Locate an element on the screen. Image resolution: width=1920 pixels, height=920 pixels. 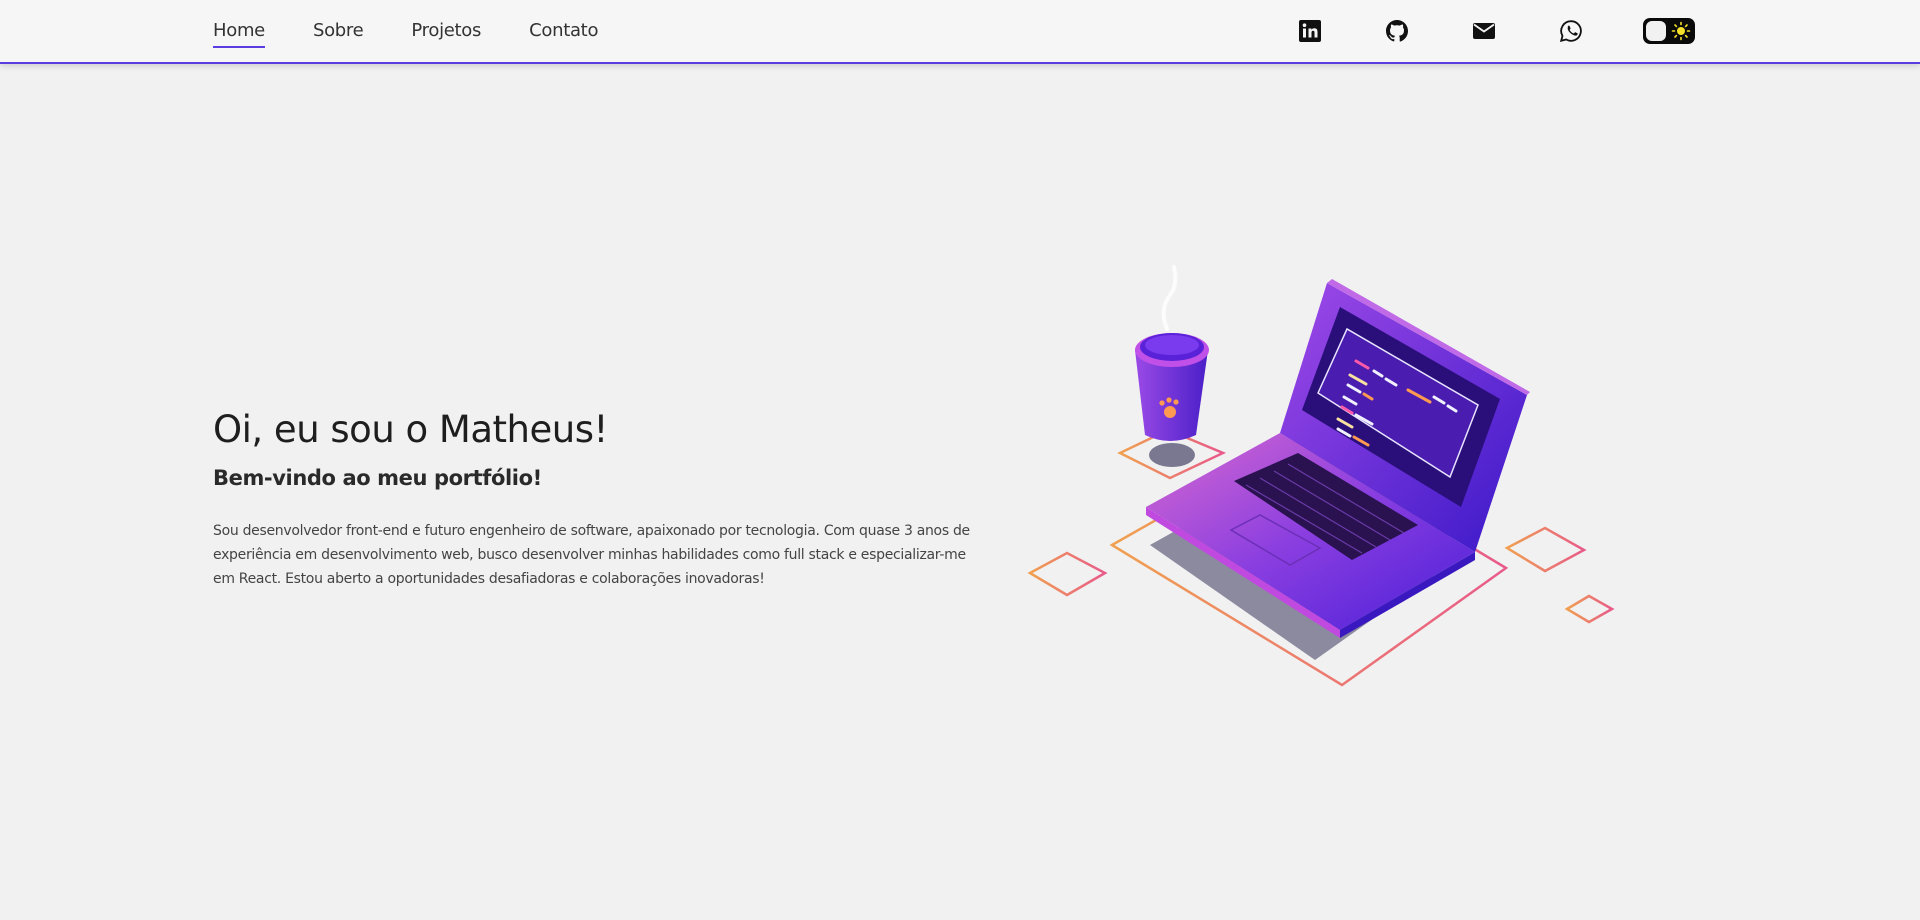
nav-contato-link: Contato is located at coordinates (563, 31).